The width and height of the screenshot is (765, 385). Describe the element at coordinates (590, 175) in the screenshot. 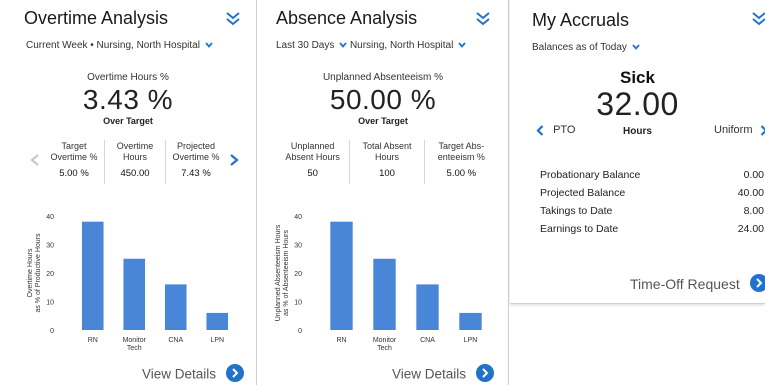

I see `balance-label: Probationary Balance` at that location.